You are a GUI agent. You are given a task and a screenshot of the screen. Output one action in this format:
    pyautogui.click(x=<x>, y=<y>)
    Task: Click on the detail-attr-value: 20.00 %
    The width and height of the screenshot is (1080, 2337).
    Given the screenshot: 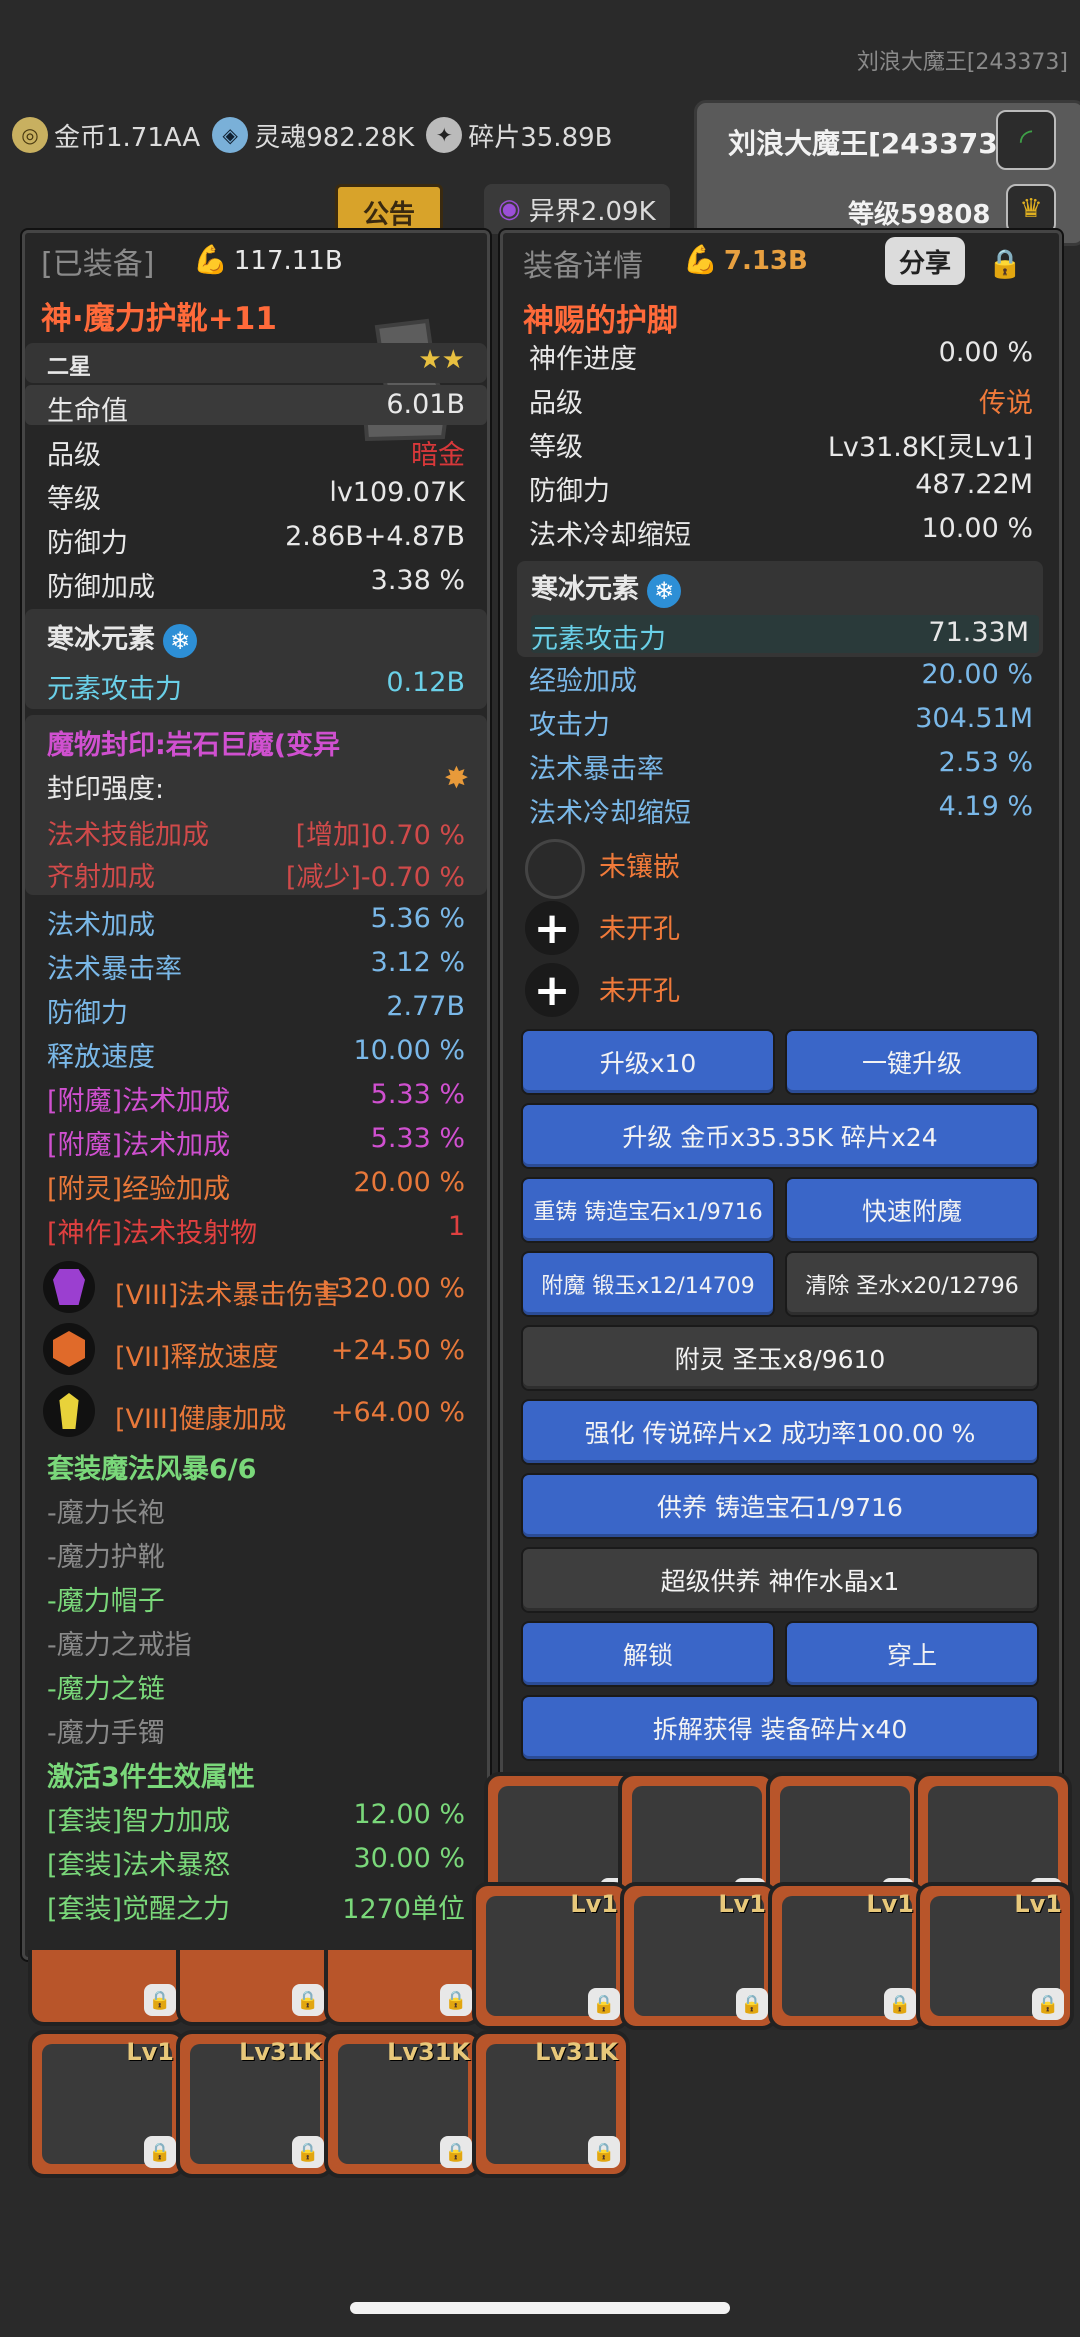 What is the action you would take?
    pyautogui.click(x=977, y=674)
    